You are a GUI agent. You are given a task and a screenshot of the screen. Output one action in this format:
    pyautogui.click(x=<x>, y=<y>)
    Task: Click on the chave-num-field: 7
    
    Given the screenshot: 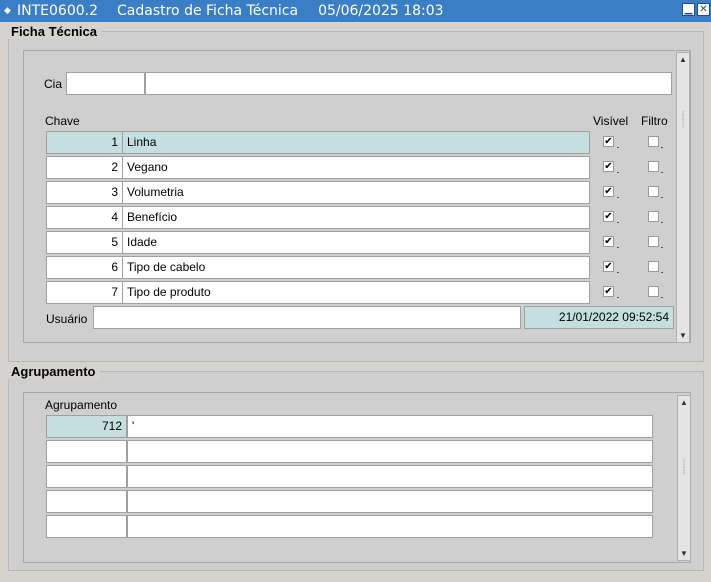 What is the action you would take?
    pyautogui.click(x=84, y=292)
    